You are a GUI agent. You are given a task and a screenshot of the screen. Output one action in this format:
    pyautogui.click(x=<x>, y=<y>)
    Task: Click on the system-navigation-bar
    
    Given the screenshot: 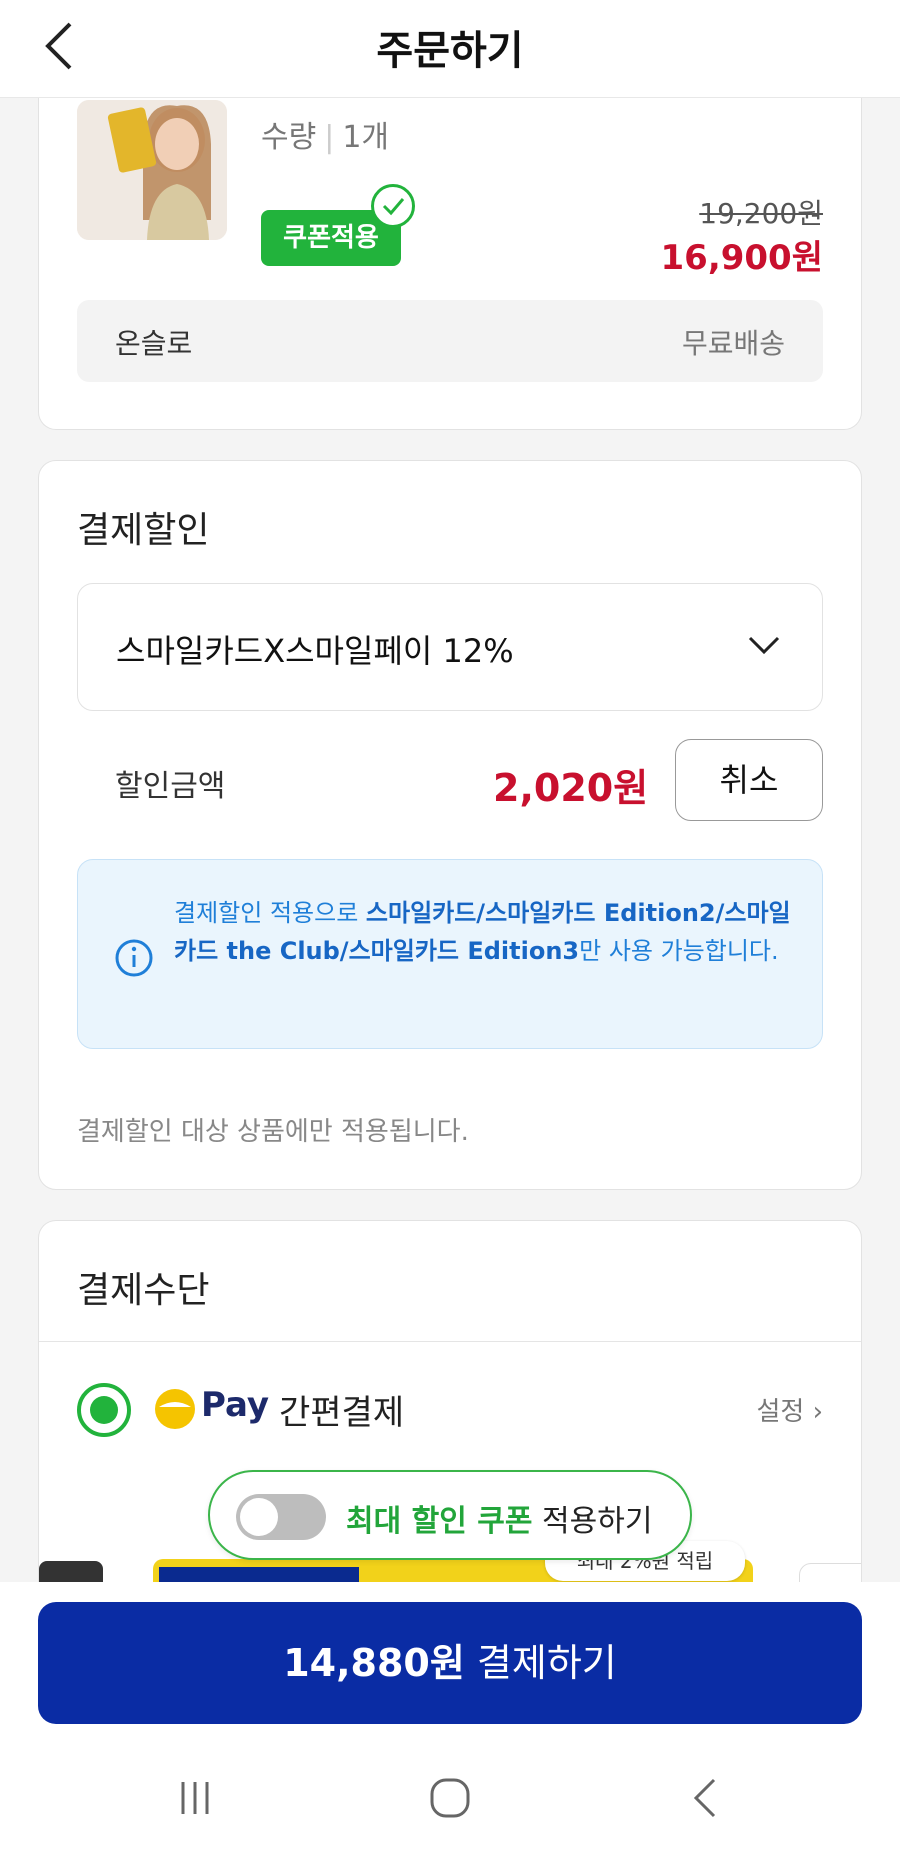 What is the action you would take?
    pyautogui.click(x=450, y=1796)
    